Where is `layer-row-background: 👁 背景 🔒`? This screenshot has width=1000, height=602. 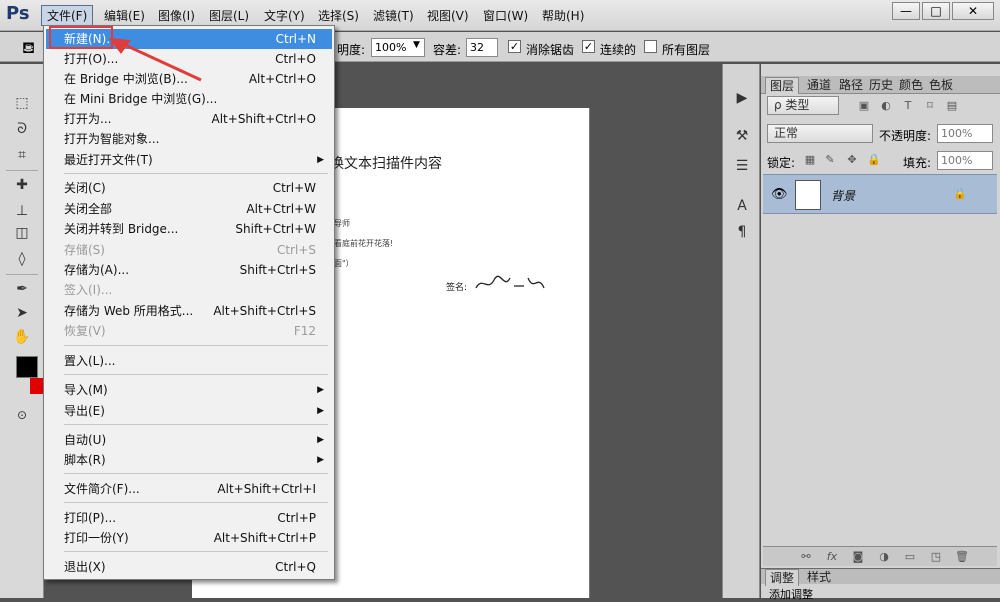 layer-row-background: 👁 背景 🔒 is located at coordinates (880, 194).